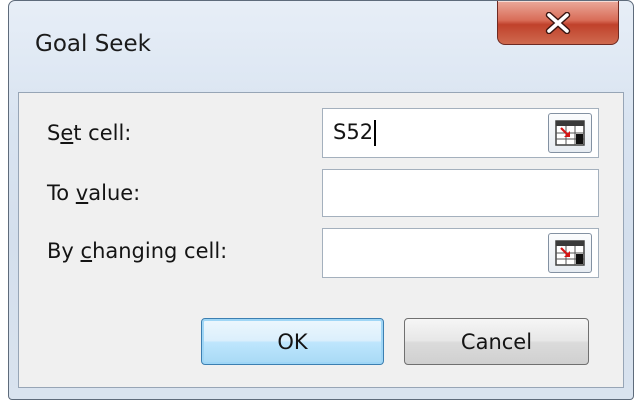 The width and height of the screenshot is (642, 403). I want to click on close-icon, so click(558, 22).